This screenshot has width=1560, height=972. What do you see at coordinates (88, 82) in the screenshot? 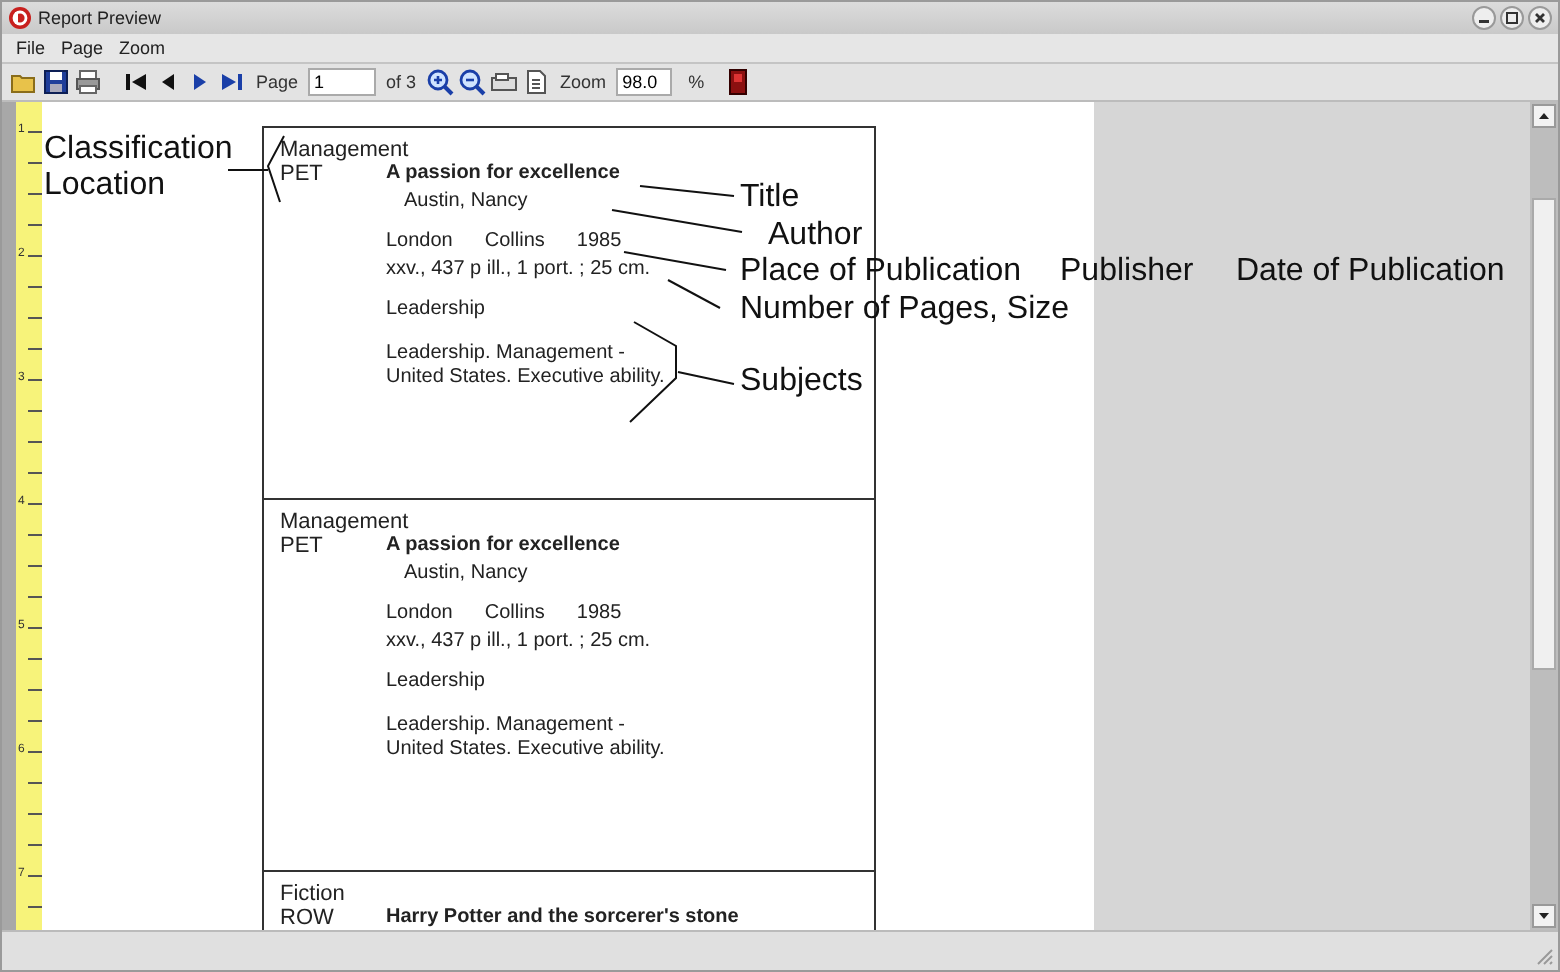
I see `printer-icon` at bounding box center [88, 82].